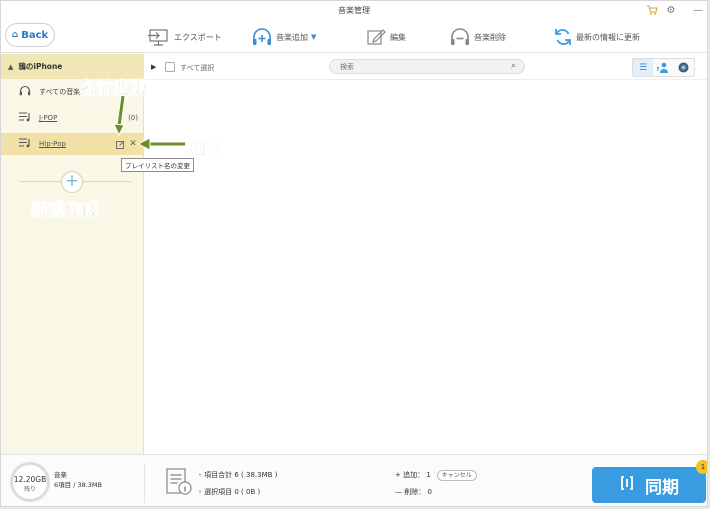 The width and height of the screenshot is (710, 509). What do you see at coordinates (608, 37) in the screenshot?
I see `refresh-label: 最新の情報に更新` at bounding box center [608, 37].